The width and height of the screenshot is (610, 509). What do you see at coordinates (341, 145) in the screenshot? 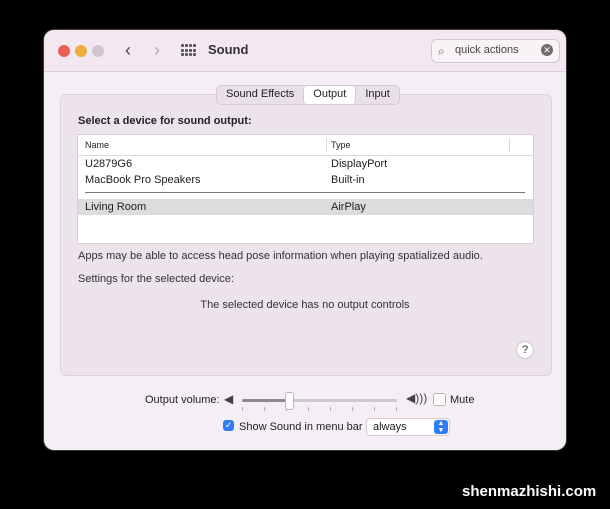
I see `column-header-type: Type` at bounding box center [341, 145].